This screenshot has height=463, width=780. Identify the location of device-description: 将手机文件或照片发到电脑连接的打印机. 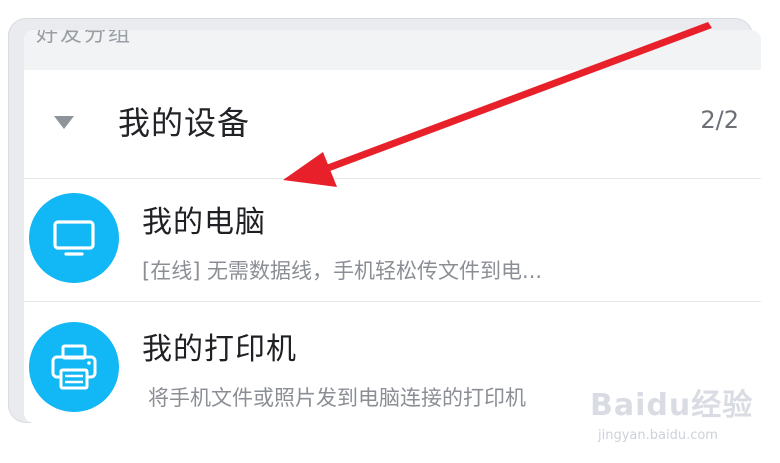
(337, 398).